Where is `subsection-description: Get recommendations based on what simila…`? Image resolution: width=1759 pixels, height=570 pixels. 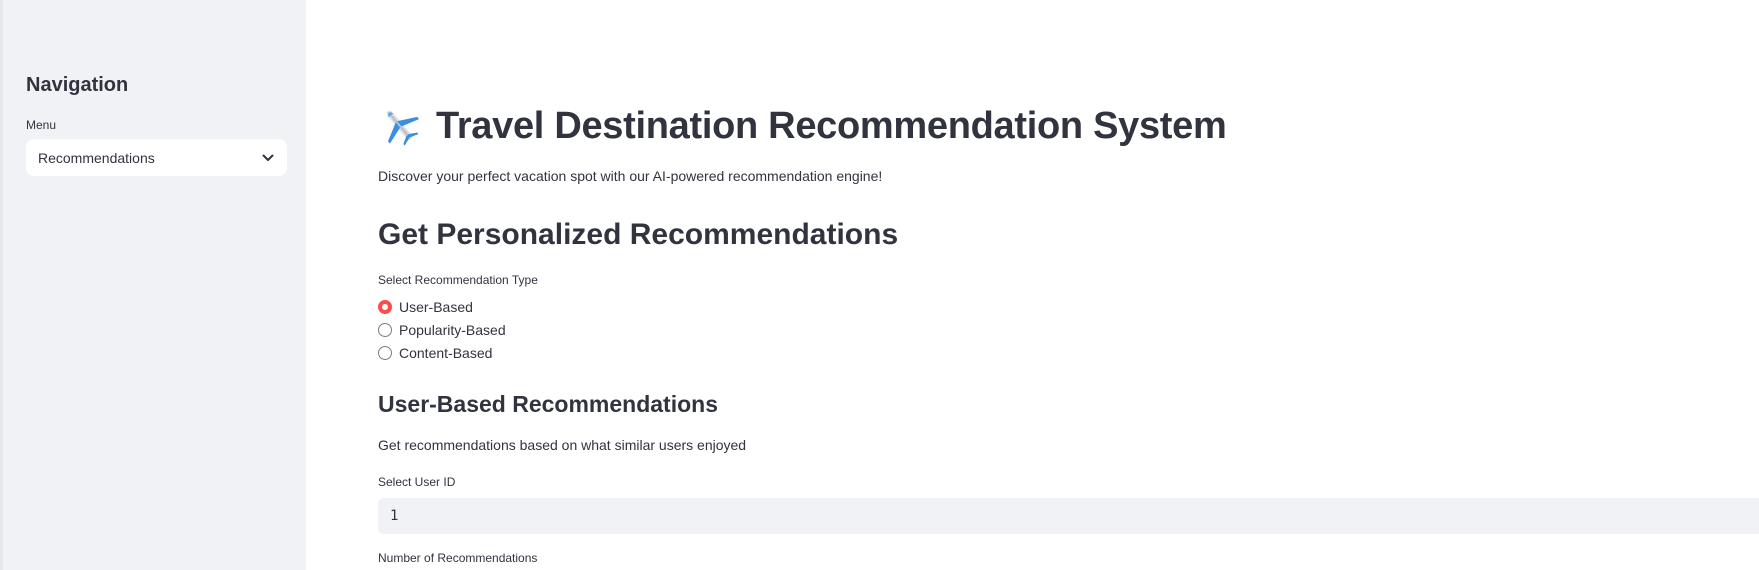
subsection-description: Get recommendations based on what simila… is located at coordinates (562, 445).